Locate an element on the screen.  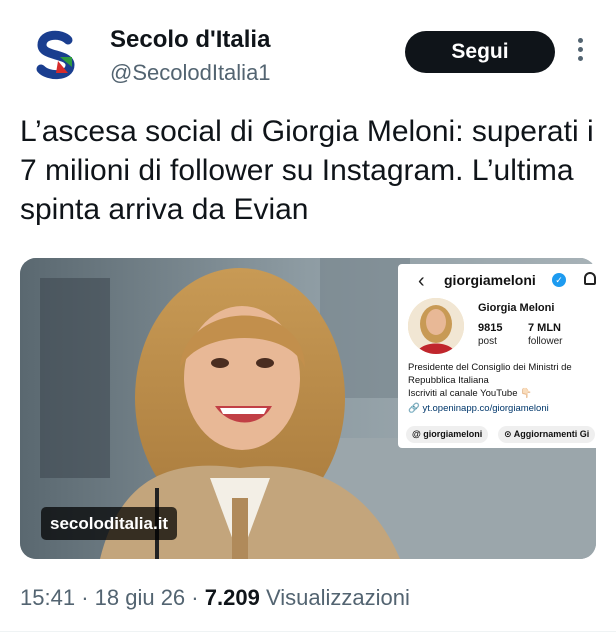
more-vertical-icon is located at coordinates (580, 52).